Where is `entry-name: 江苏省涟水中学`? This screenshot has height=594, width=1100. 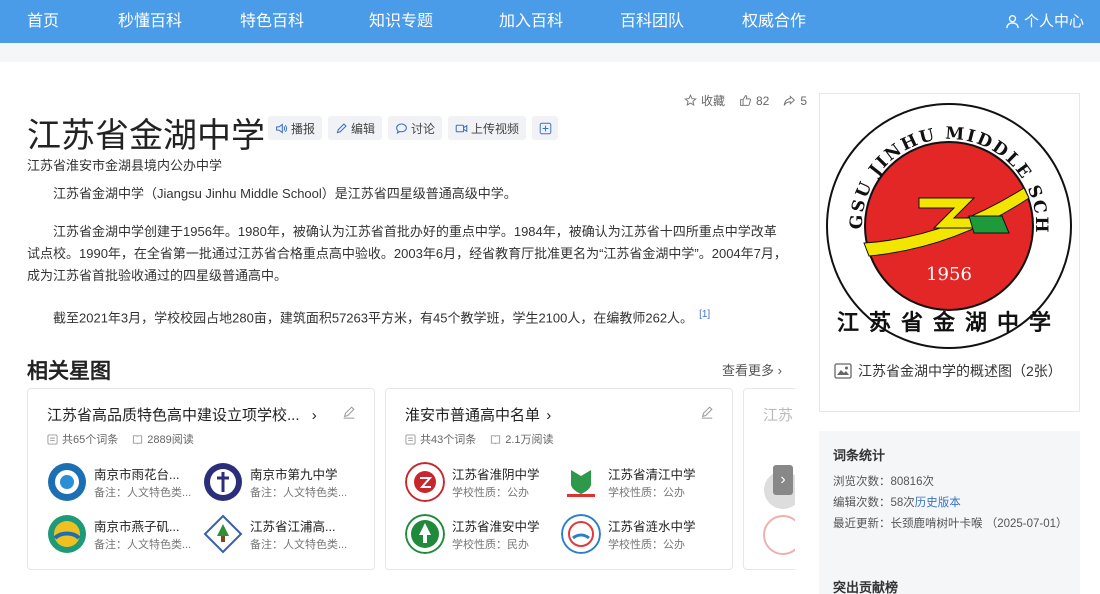
entry-name: 江苏省涟水中学 is located at coordinates (652, 527).